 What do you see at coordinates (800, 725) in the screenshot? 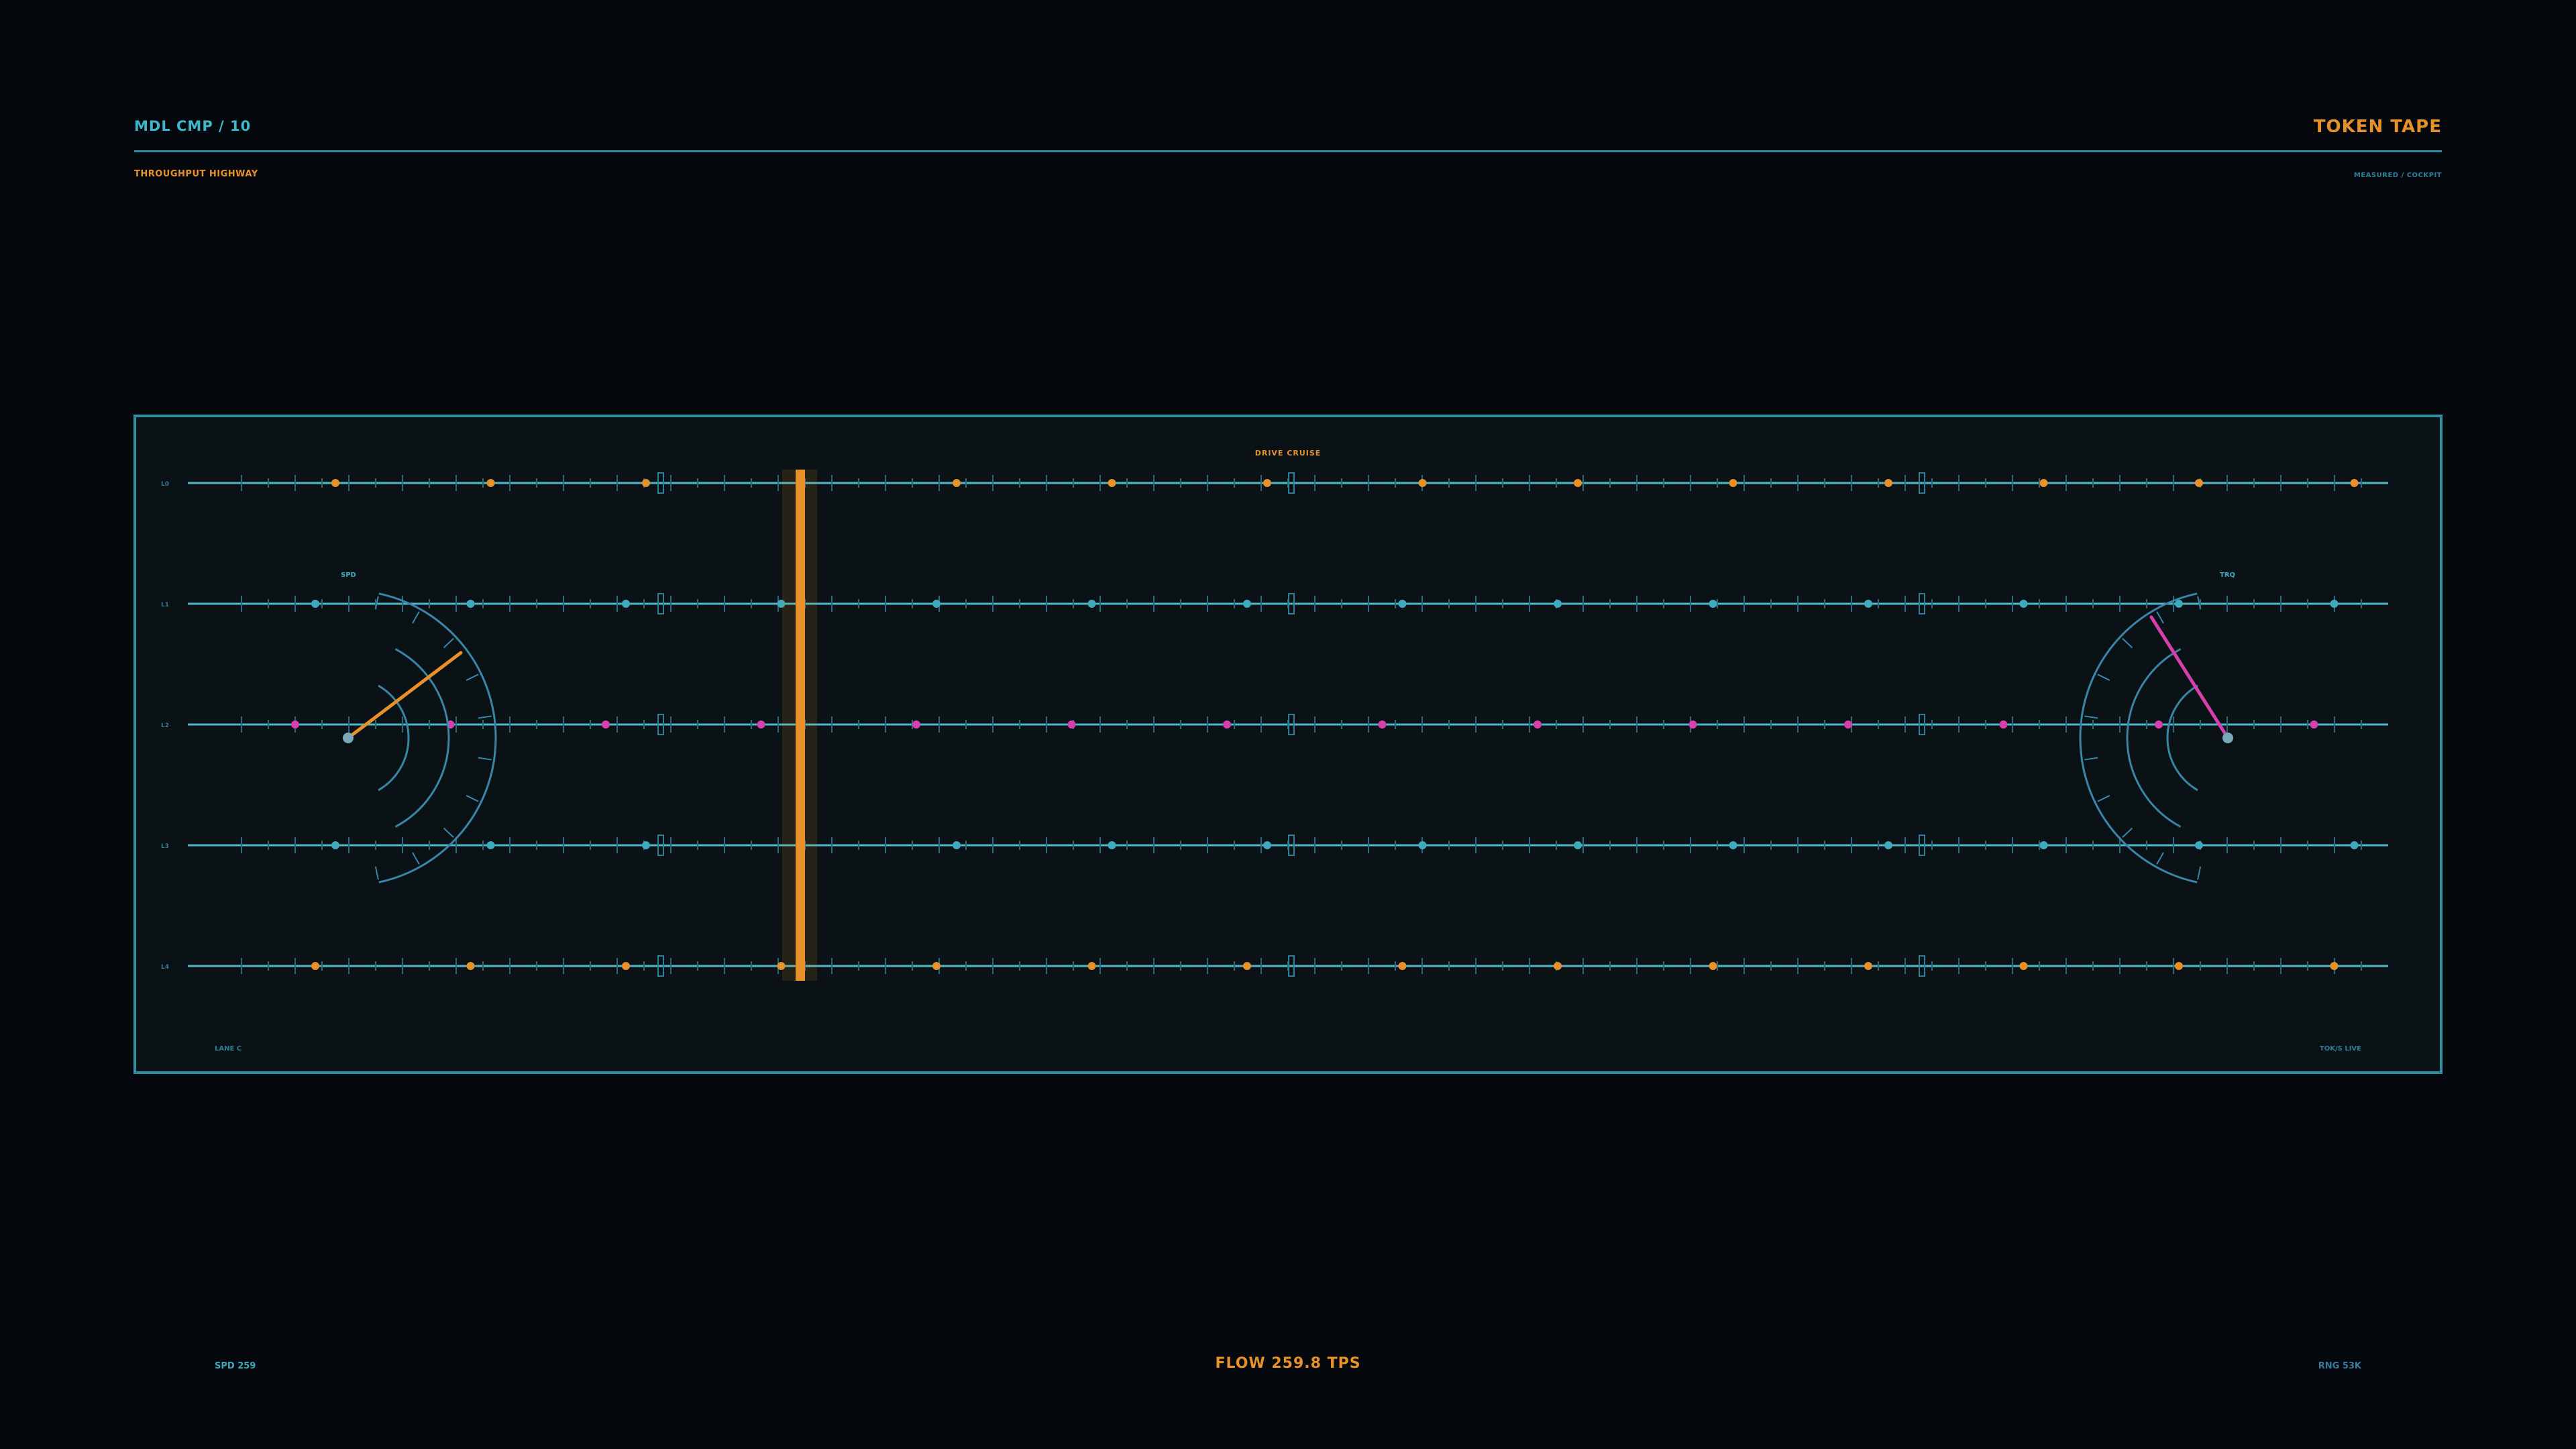
I see `playhead-marker` at bounding box center [800, 725].